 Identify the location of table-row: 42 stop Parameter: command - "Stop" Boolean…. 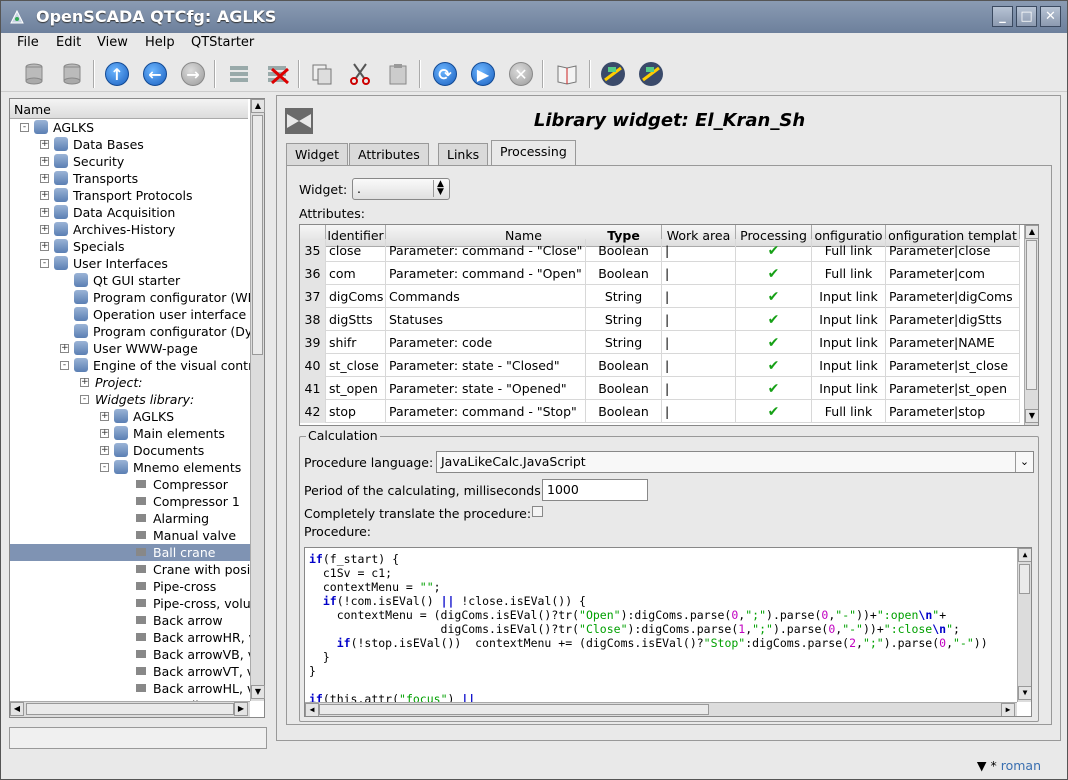
(660, 411).